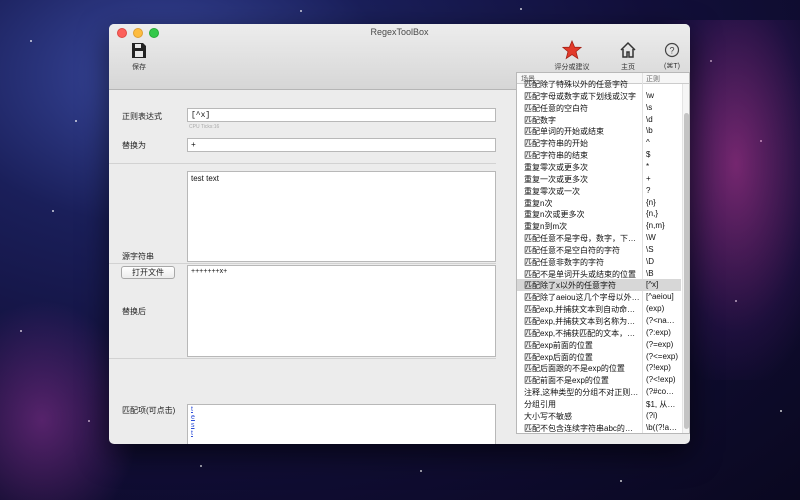 This screenshot has height=500, width=800. What do you see at coordinates (134, 311) in the screenshot?
I see `result-label: 替换后` at bounding box center [134, 311].